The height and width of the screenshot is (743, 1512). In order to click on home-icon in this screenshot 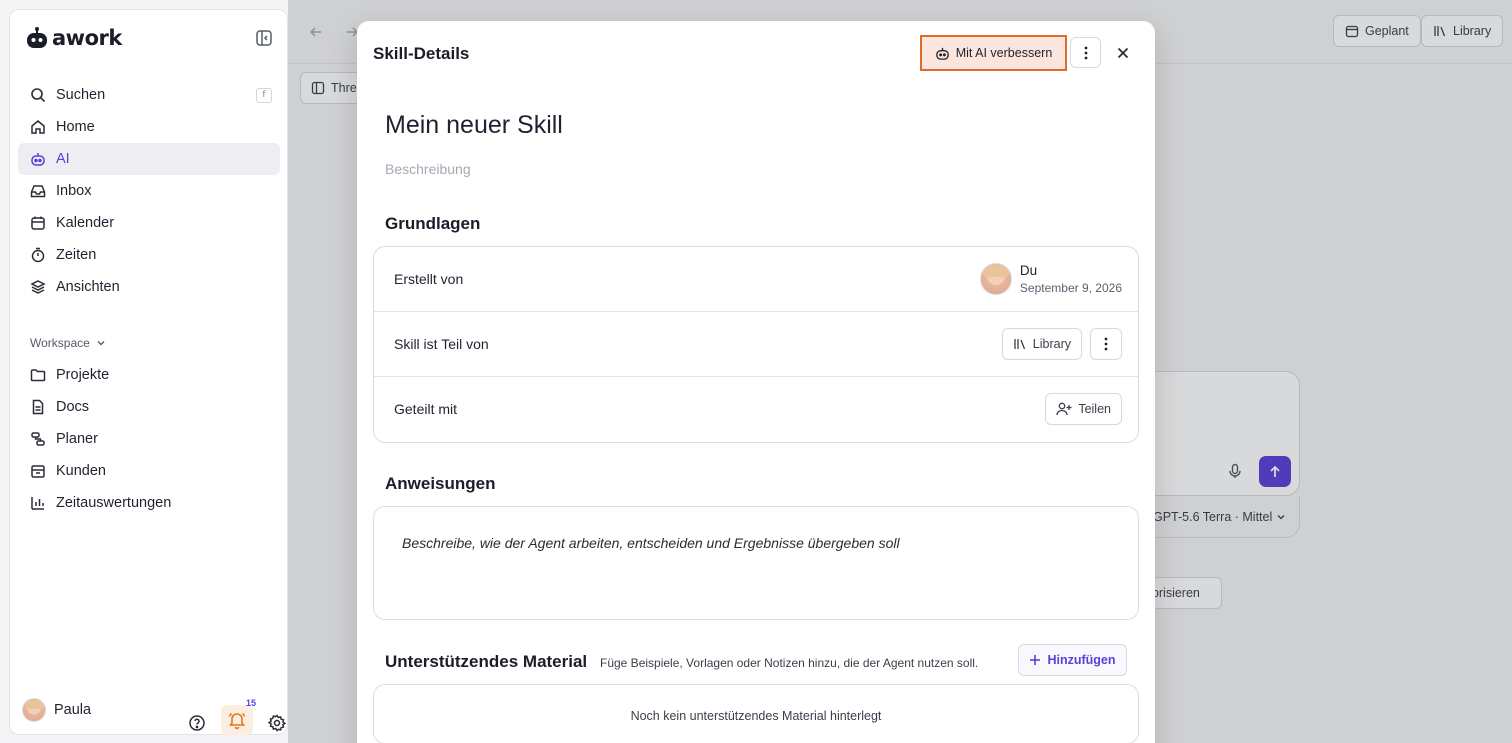, I will do `click(38, 127)`.